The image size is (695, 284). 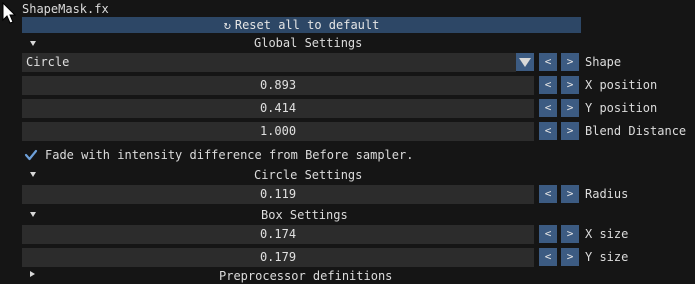 I want to click on shape-decrement-button: <, so click(x=548, y=62).